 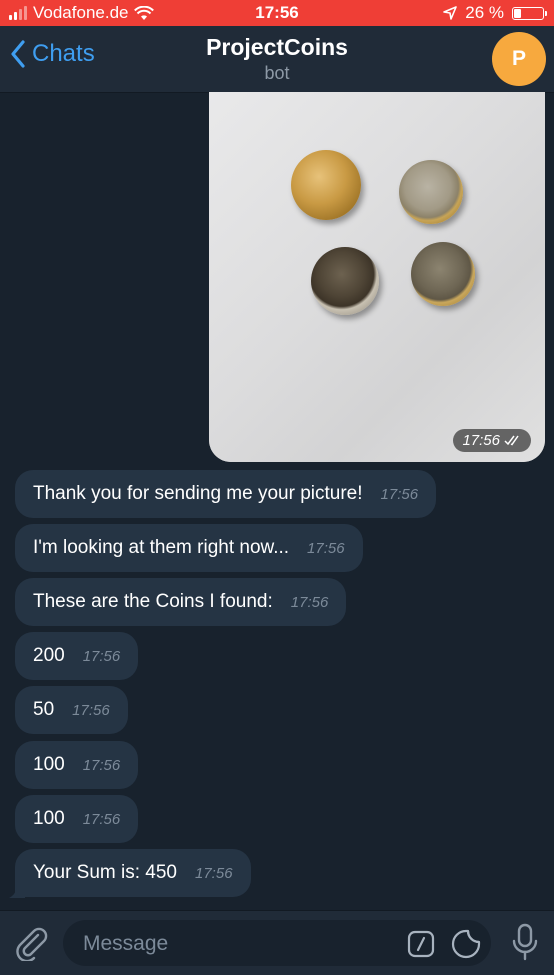 What do you see at coordinates (492, 440) in the screenshot?
I see `photo-timestamp: 17:56` at bounding box center [492, 440].